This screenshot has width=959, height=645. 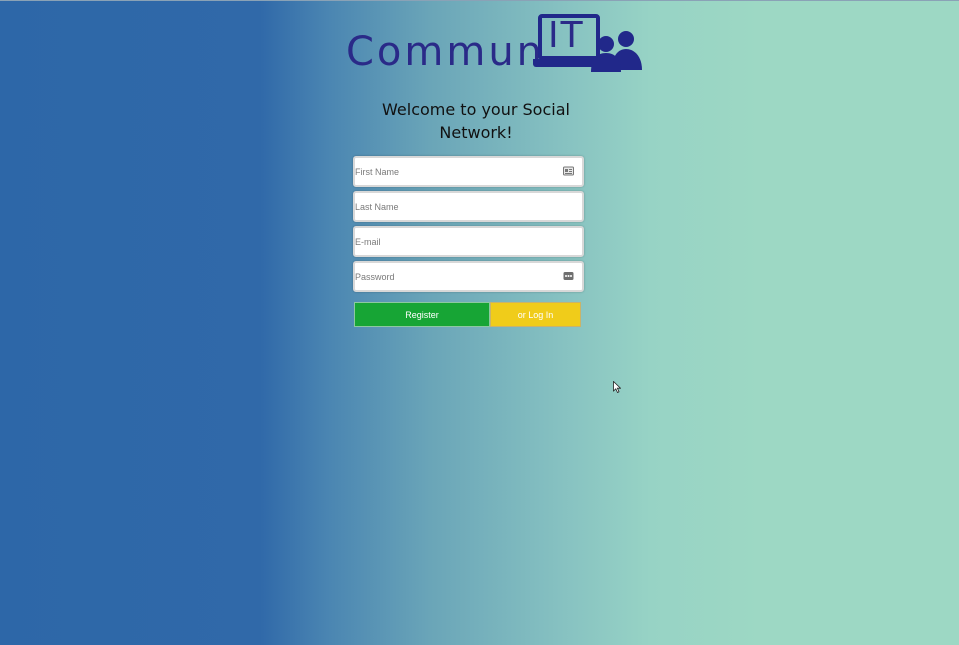 I want to click on email-input, so click(x=468, y=241).